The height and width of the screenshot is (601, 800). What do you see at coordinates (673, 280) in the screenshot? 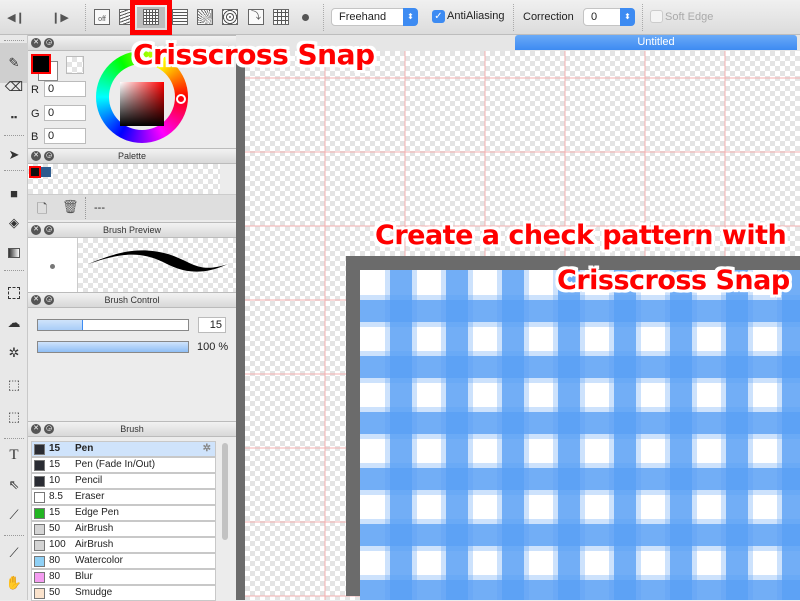
I see `canvas-callout-line2: Crisscross Snap` at bounding box center [673, 280].